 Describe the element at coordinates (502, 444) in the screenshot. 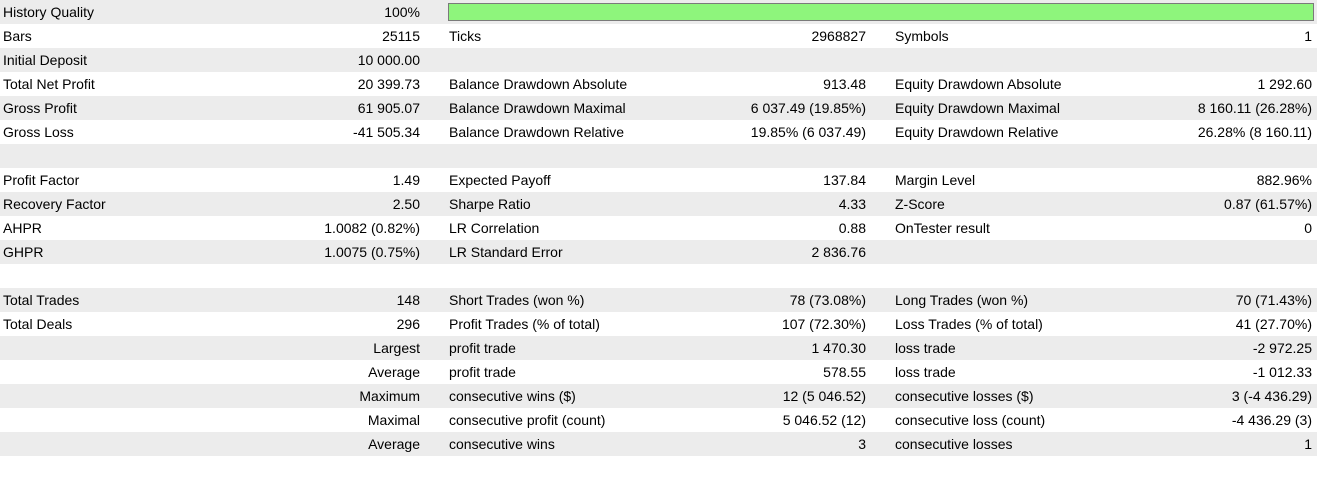

I see `stat-label: consecutive wins` at that location.